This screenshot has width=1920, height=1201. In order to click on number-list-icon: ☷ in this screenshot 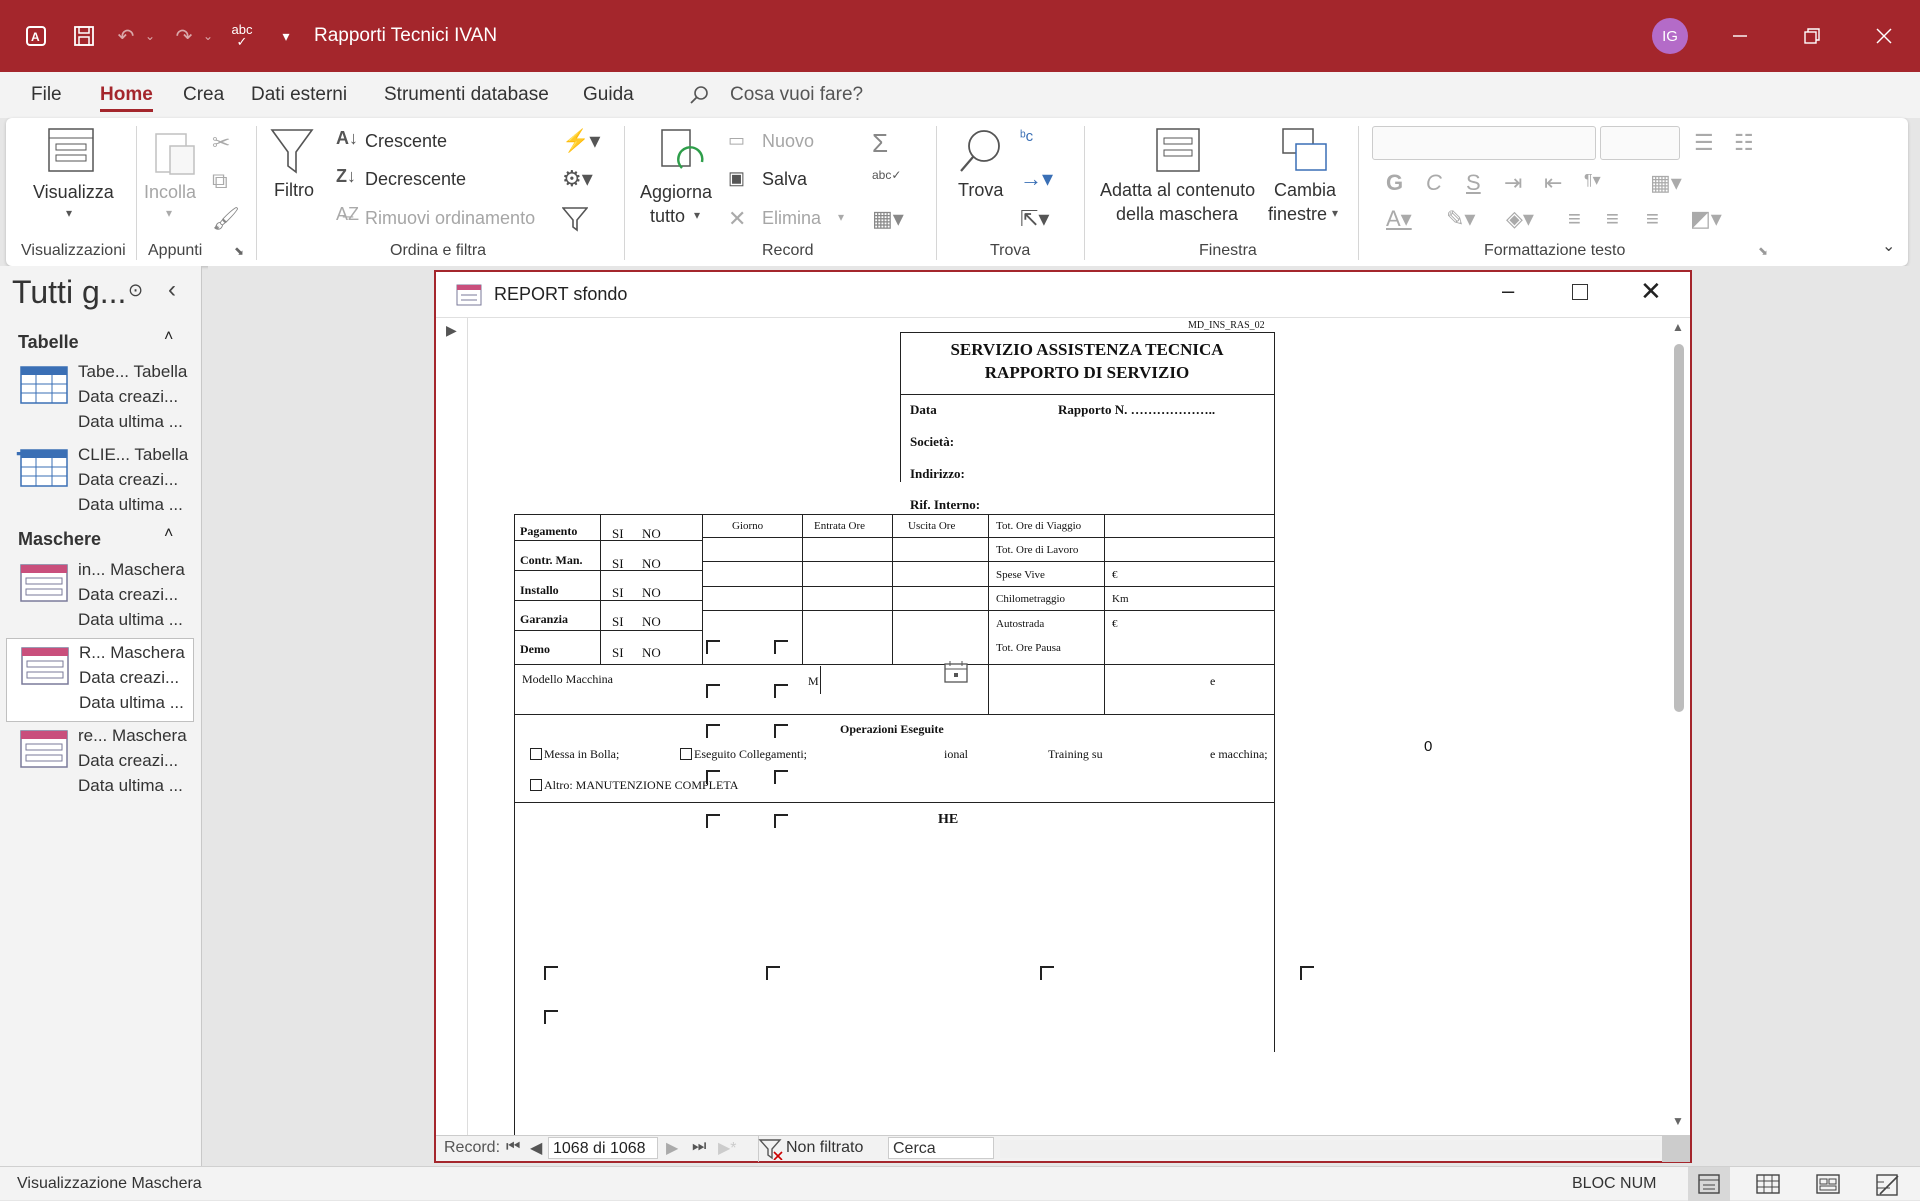, I will do `click(1744, 143)`.